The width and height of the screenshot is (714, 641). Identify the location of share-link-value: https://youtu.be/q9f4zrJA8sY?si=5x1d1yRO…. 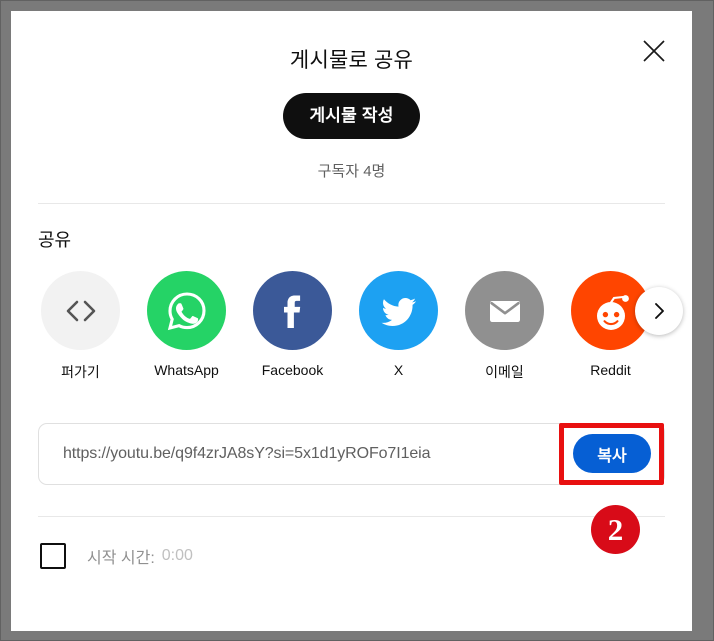
(247, 453).